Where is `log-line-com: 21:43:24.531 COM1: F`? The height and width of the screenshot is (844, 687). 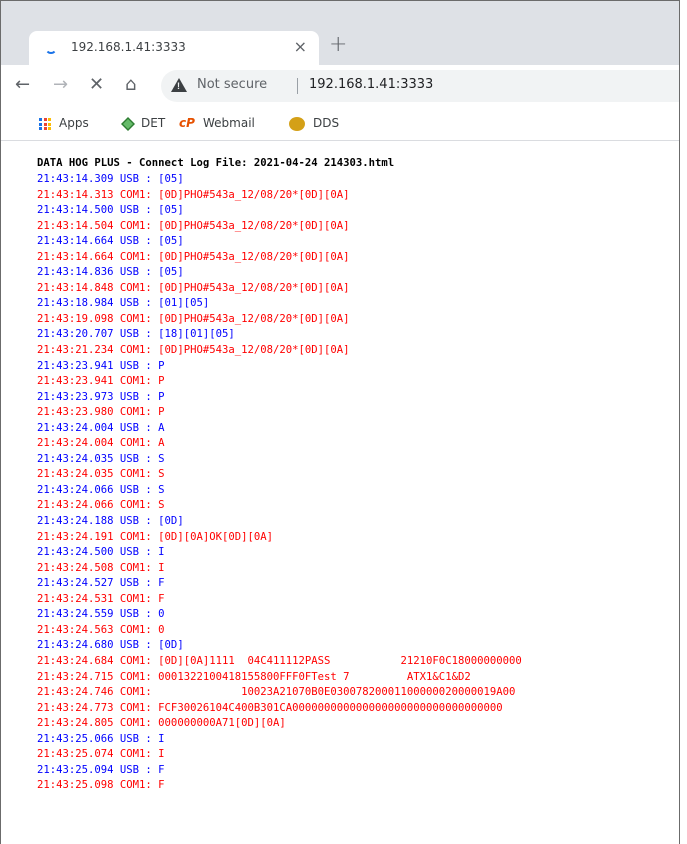 log-line-com: 21:43:24.531 COM1: F is located at coordinates (101, 598).